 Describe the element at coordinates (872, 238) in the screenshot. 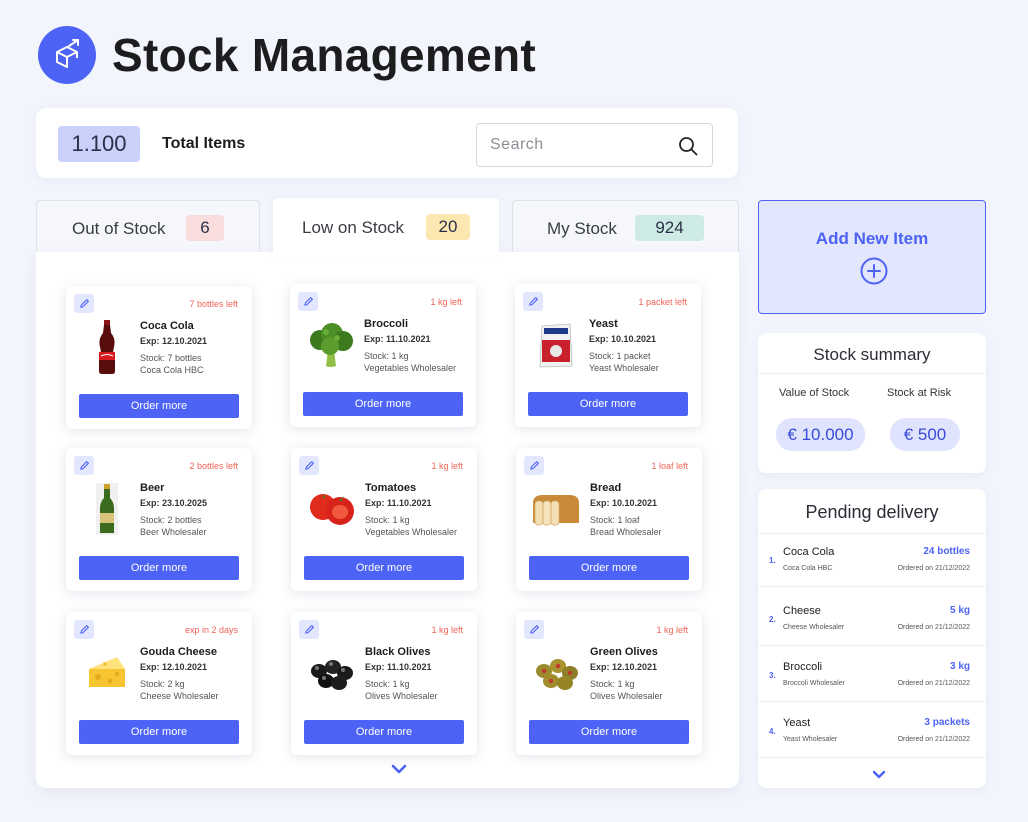

I see `add-new-item-label: Add New Item` at that location.